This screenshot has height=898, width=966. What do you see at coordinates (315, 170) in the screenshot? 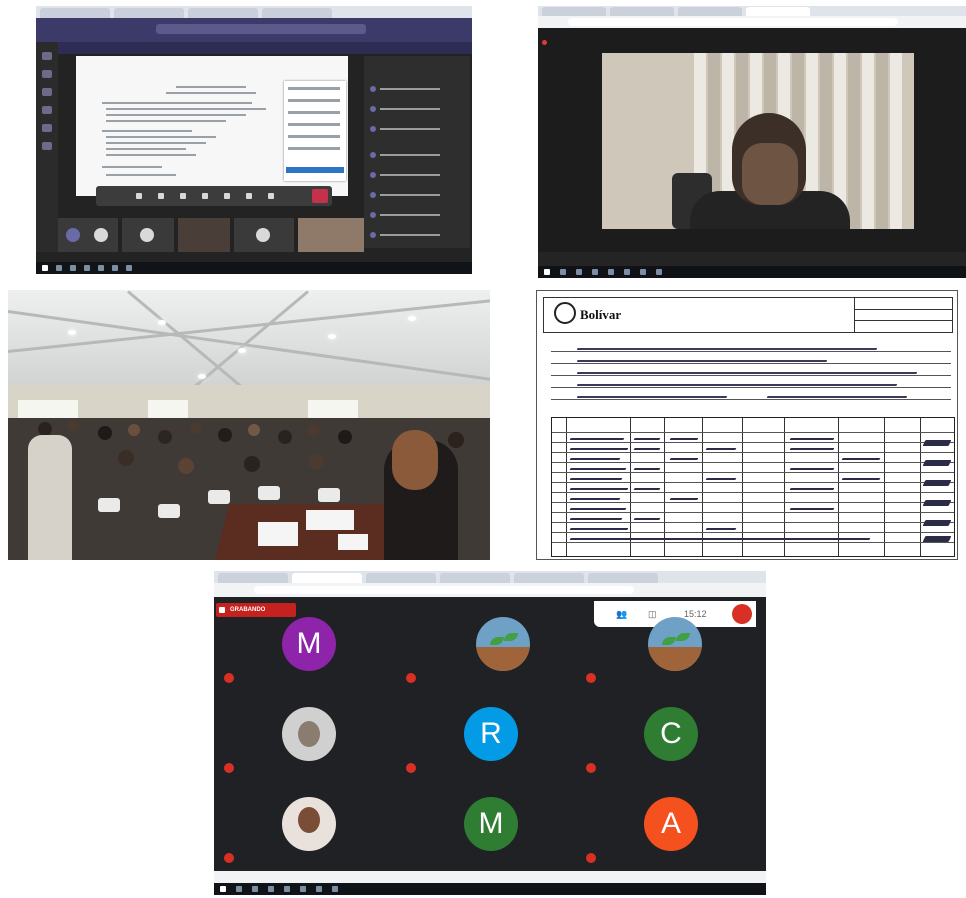
I see `menu-item-selected` at bounding box center [315, 170].